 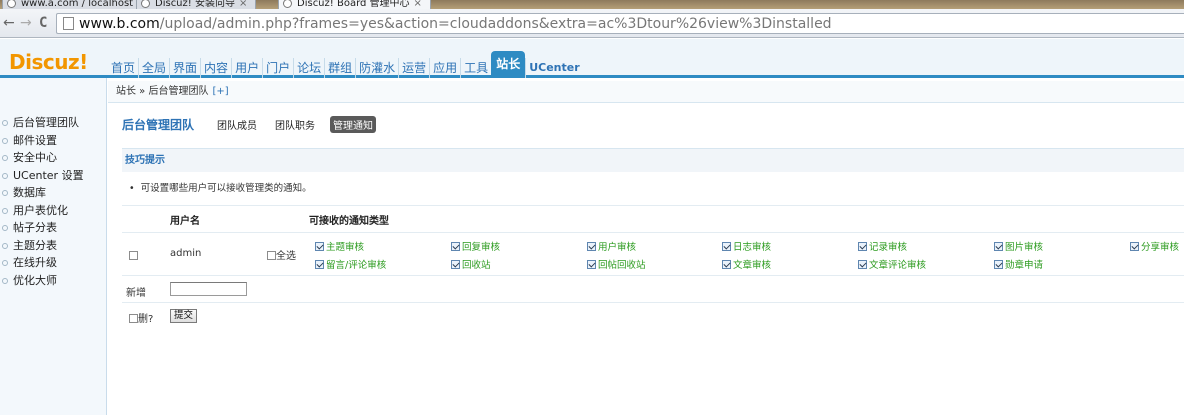 What do you see at coordinates (1018, 246) in the screenshot?
I see `notify-checkbox: 图片审核` at bounding box center [1018, 246].